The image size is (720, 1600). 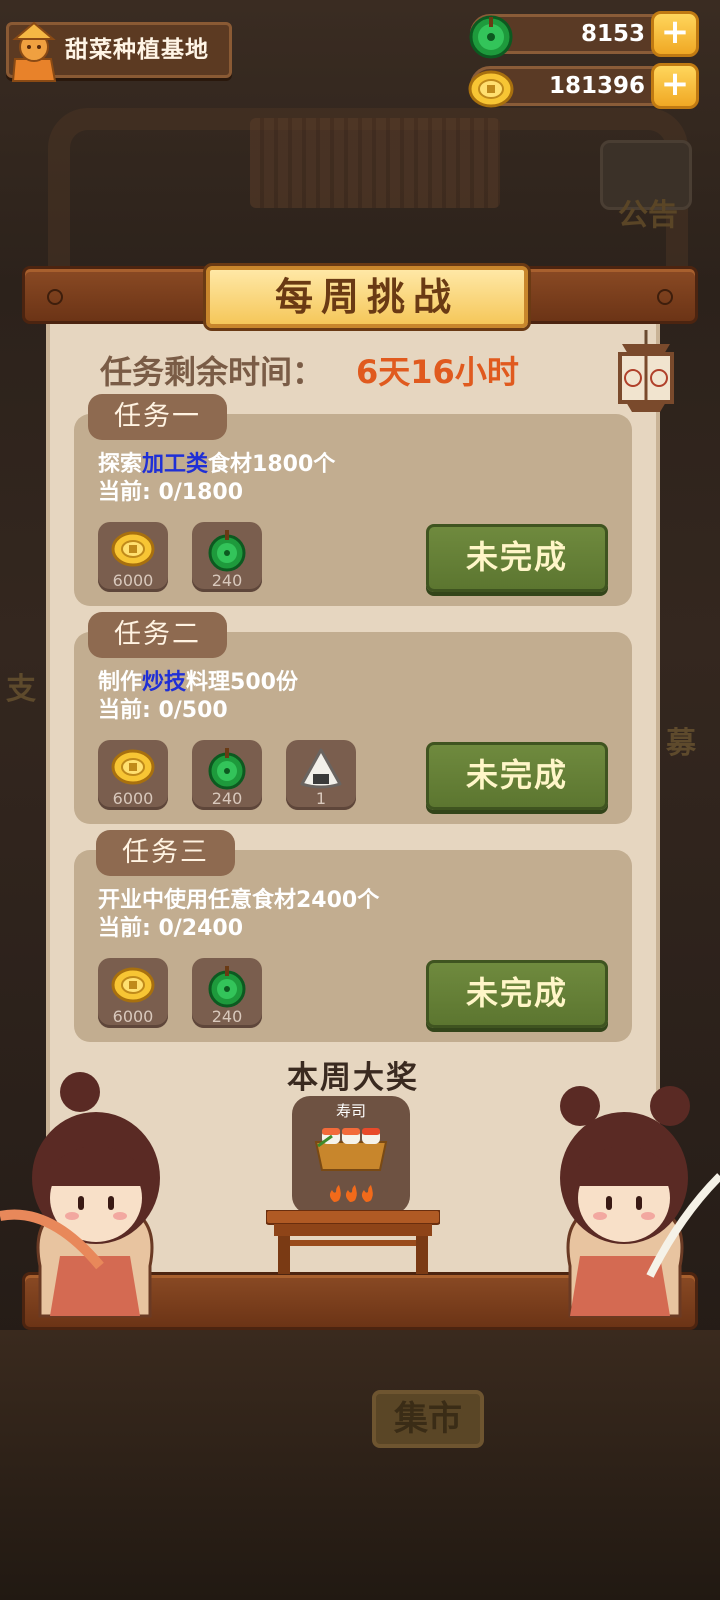 What do you see at coordinates (517, 558) in the screenshot?
I see `task-status-button-1: 未完成` at bounding box center [517, 558].